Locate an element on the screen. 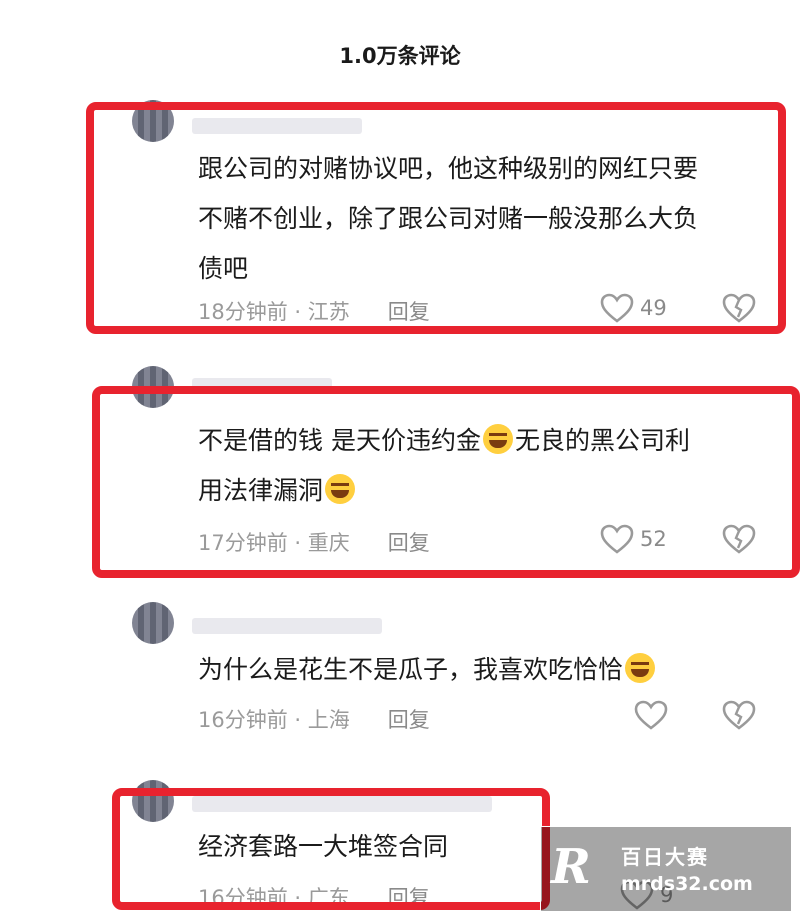  reply-button: 回复 is located at coordinates (409, 720).